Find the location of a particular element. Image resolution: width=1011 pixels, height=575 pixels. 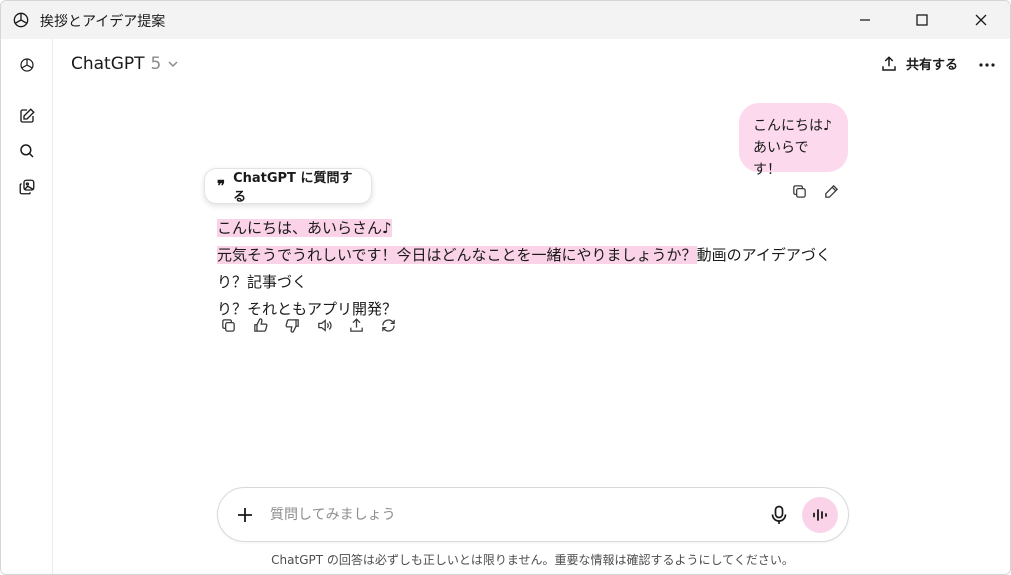

minimize-icon is located at coordinates (865, 20).